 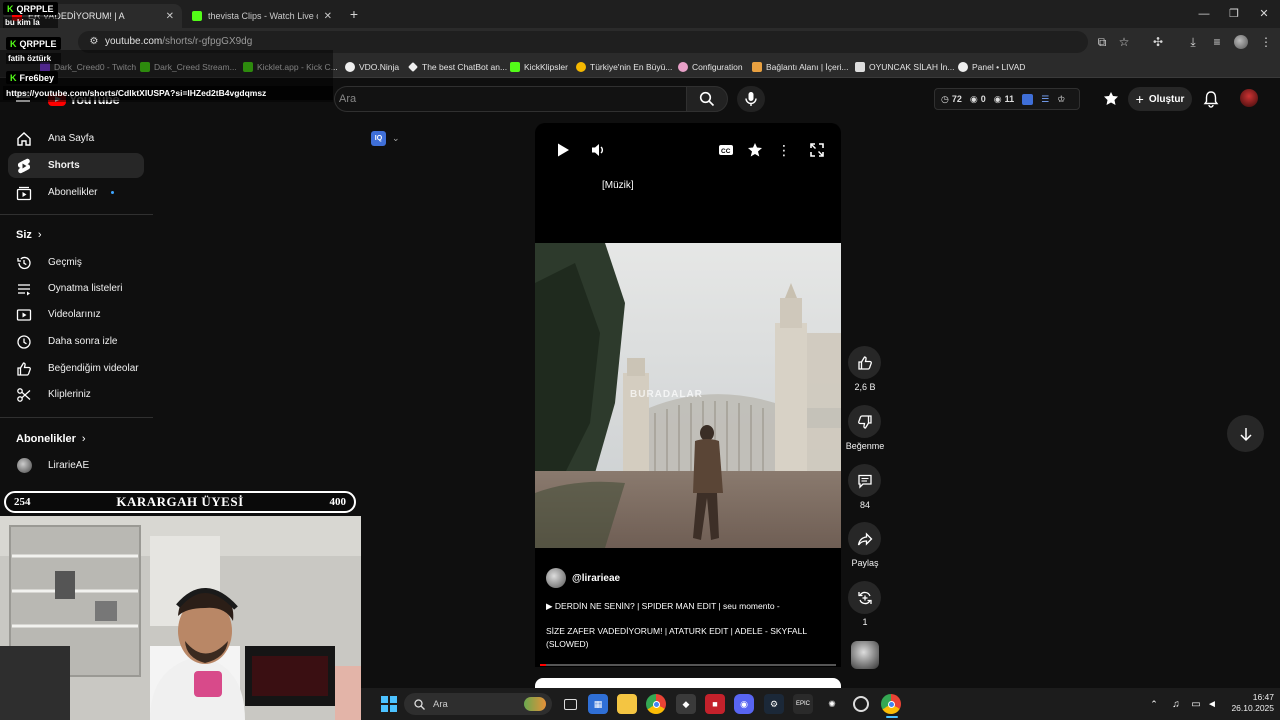 What do you see at coordinates (757, 67) in the screenshot?
I see `link-area-icon` at bounding box center [757, 67].